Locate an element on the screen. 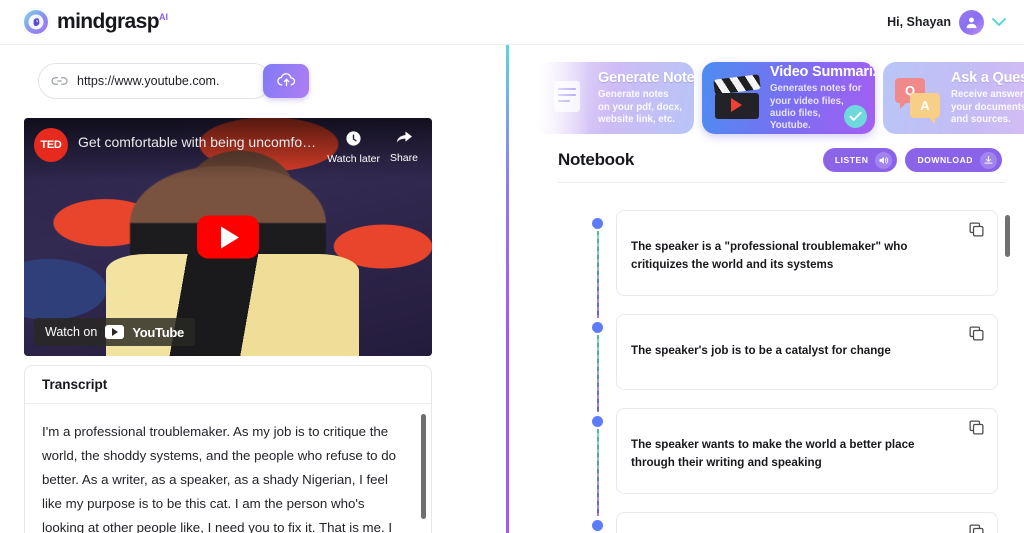  notebook-header: Notebook LISTEN DOWNLOAD is located at coordinates (766, 160).